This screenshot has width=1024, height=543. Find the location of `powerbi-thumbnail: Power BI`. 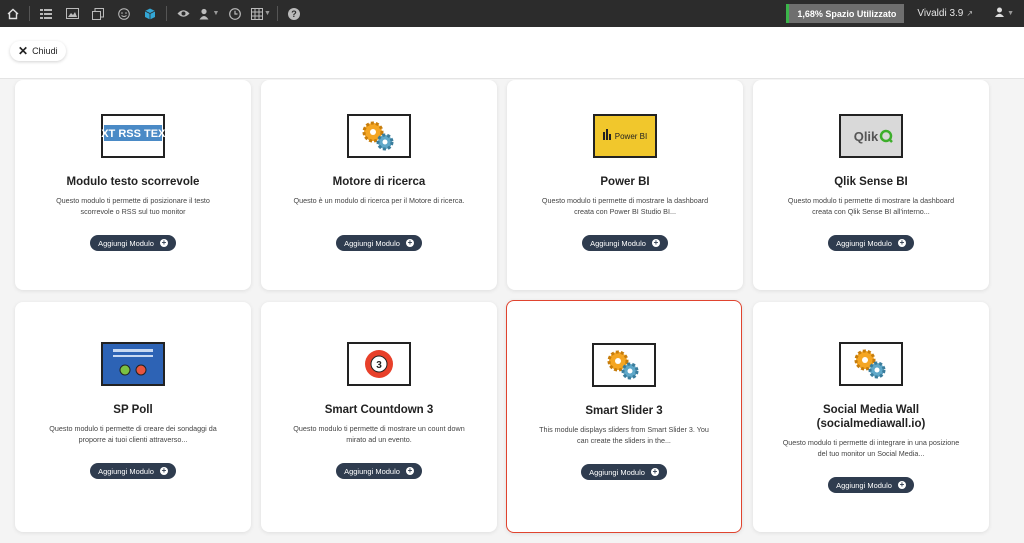

powerbi-thumbnail: Power BI is located at coordinates (625, 136).